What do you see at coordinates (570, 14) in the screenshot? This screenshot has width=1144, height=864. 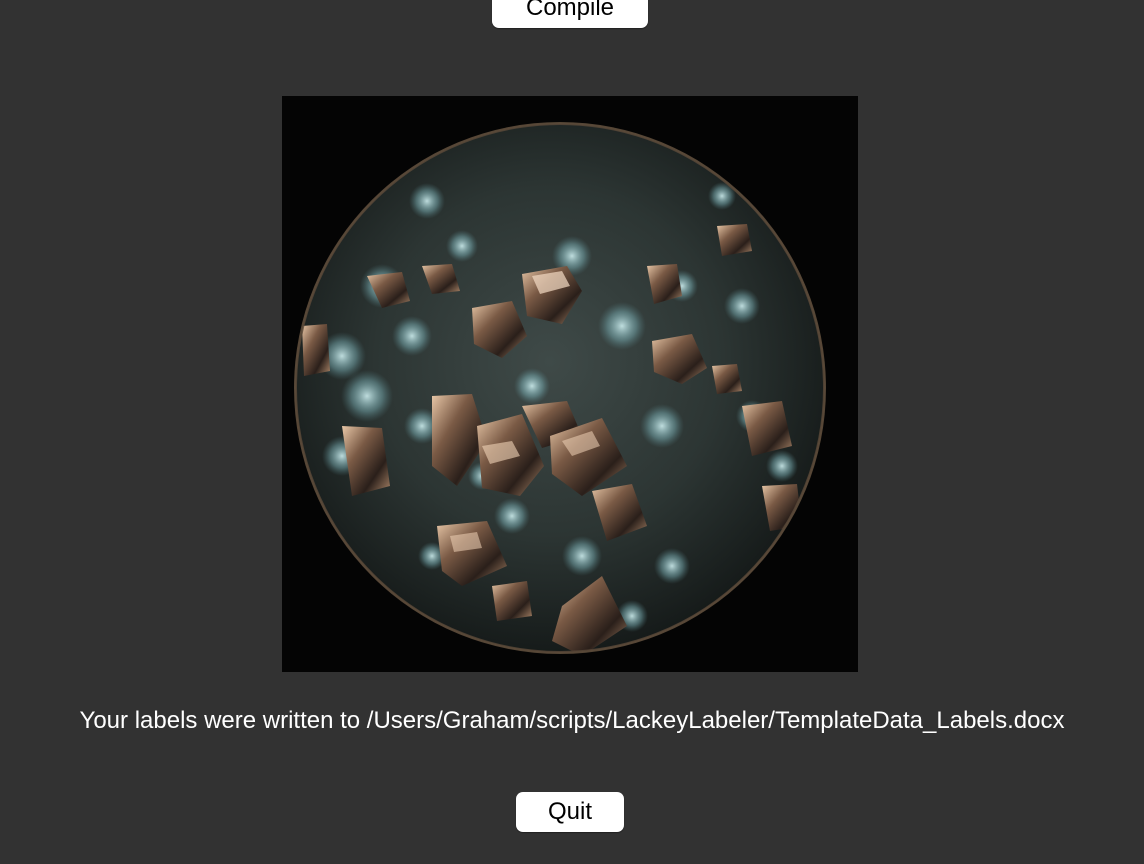 I see `compile-button: Compile` at bounding box center [570, 14].